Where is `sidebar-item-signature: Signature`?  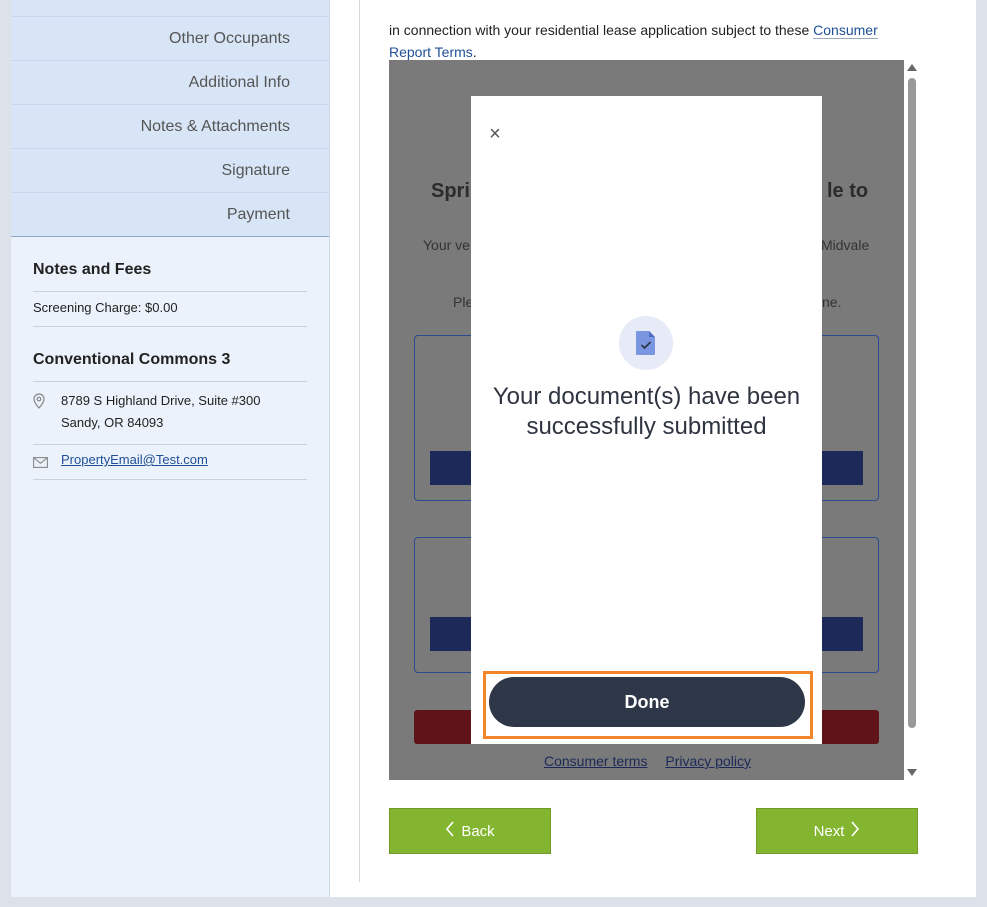 sidebar-item-signature: Signature is located at coordinates (170, 170).